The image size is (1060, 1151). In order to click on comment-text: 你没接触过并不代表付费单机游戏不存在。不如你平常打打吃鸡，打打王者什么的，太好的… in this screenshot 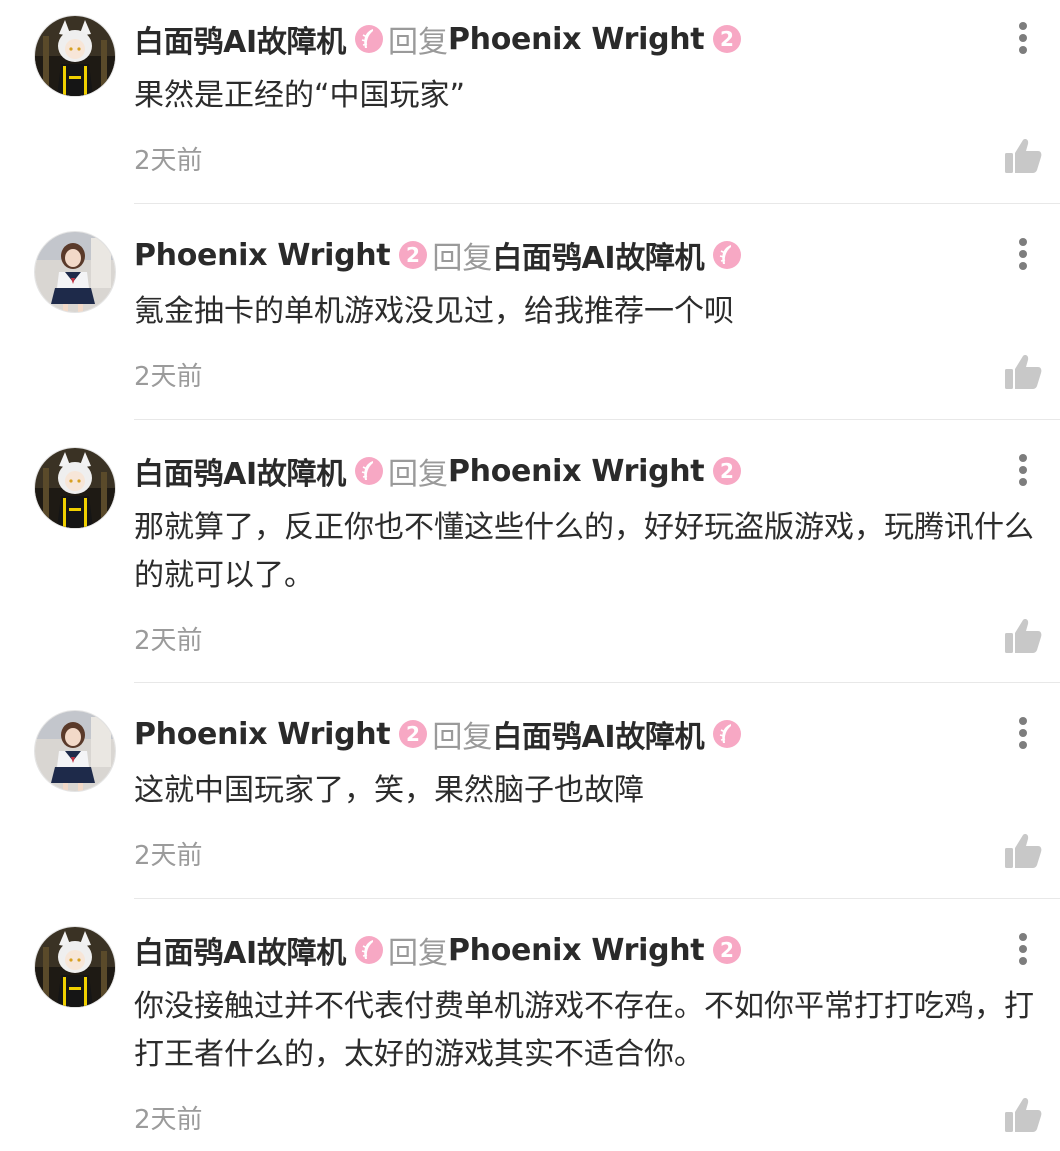, I will do `click(584, 1030)`.